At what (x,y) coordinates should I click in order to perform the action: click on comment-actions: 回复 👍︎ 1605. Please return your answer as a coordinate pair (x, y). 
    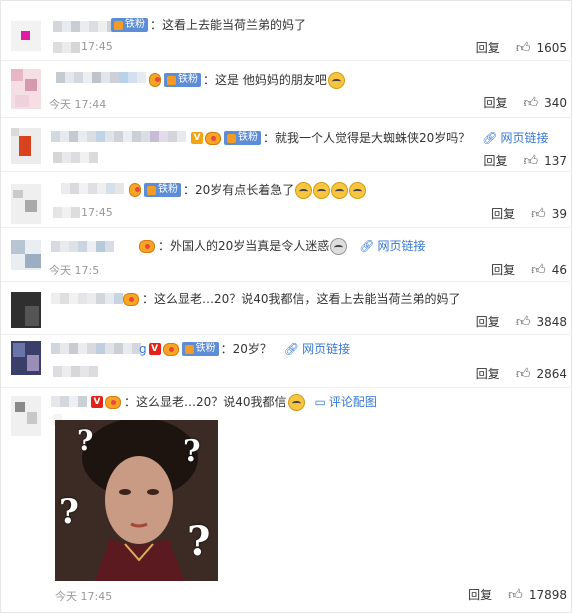
    Looking at the image, I should click on (521, 47).